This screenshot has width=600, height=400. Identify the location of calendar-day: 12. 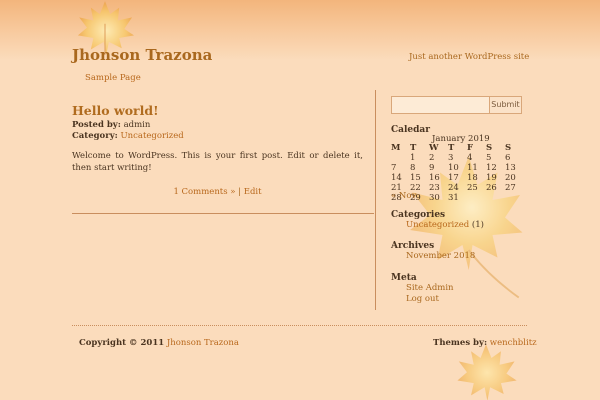
(491, 168).